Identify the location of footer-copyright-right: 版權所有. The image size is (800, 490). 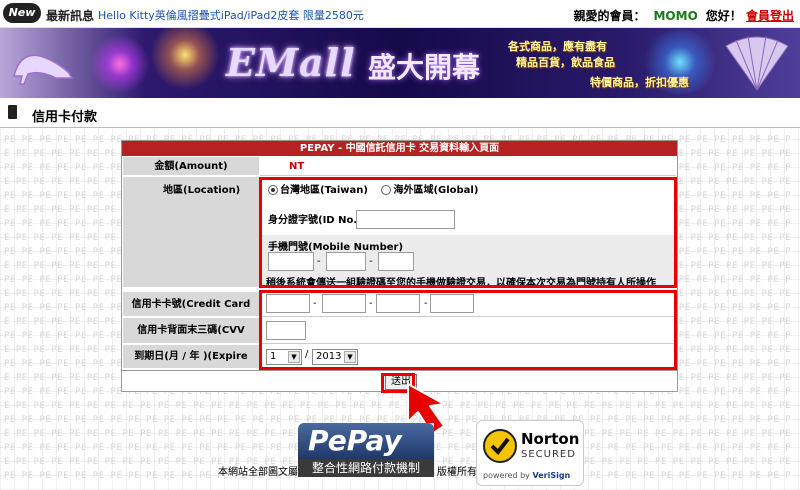
(457, 472).